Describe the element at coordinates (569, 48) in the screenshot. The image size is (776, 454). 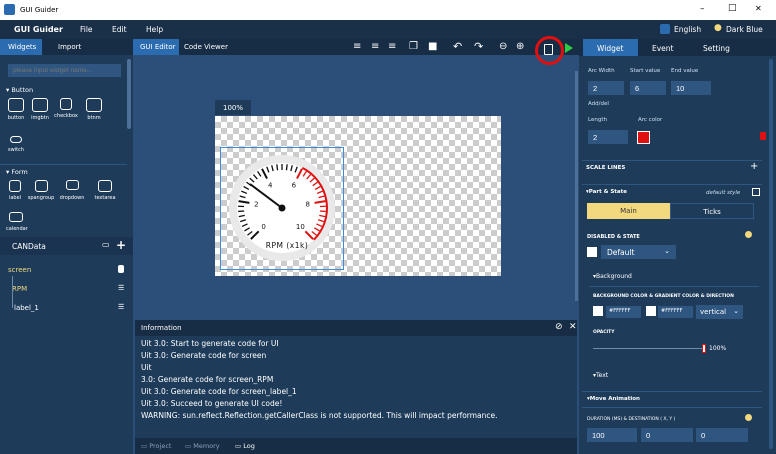
I see `run-icon` at that location.